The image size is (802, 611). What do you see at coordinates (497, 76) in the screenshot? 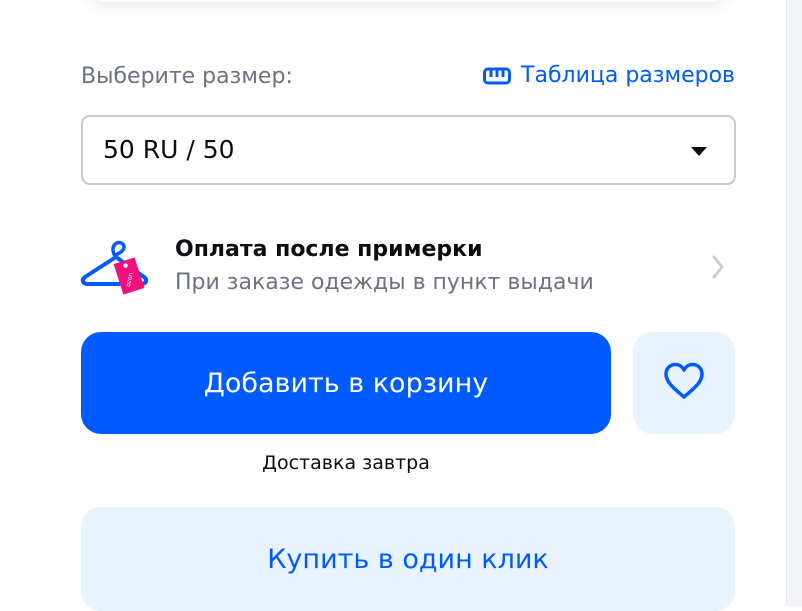
I see `ruler-icon` at bounding box center [497, 76].